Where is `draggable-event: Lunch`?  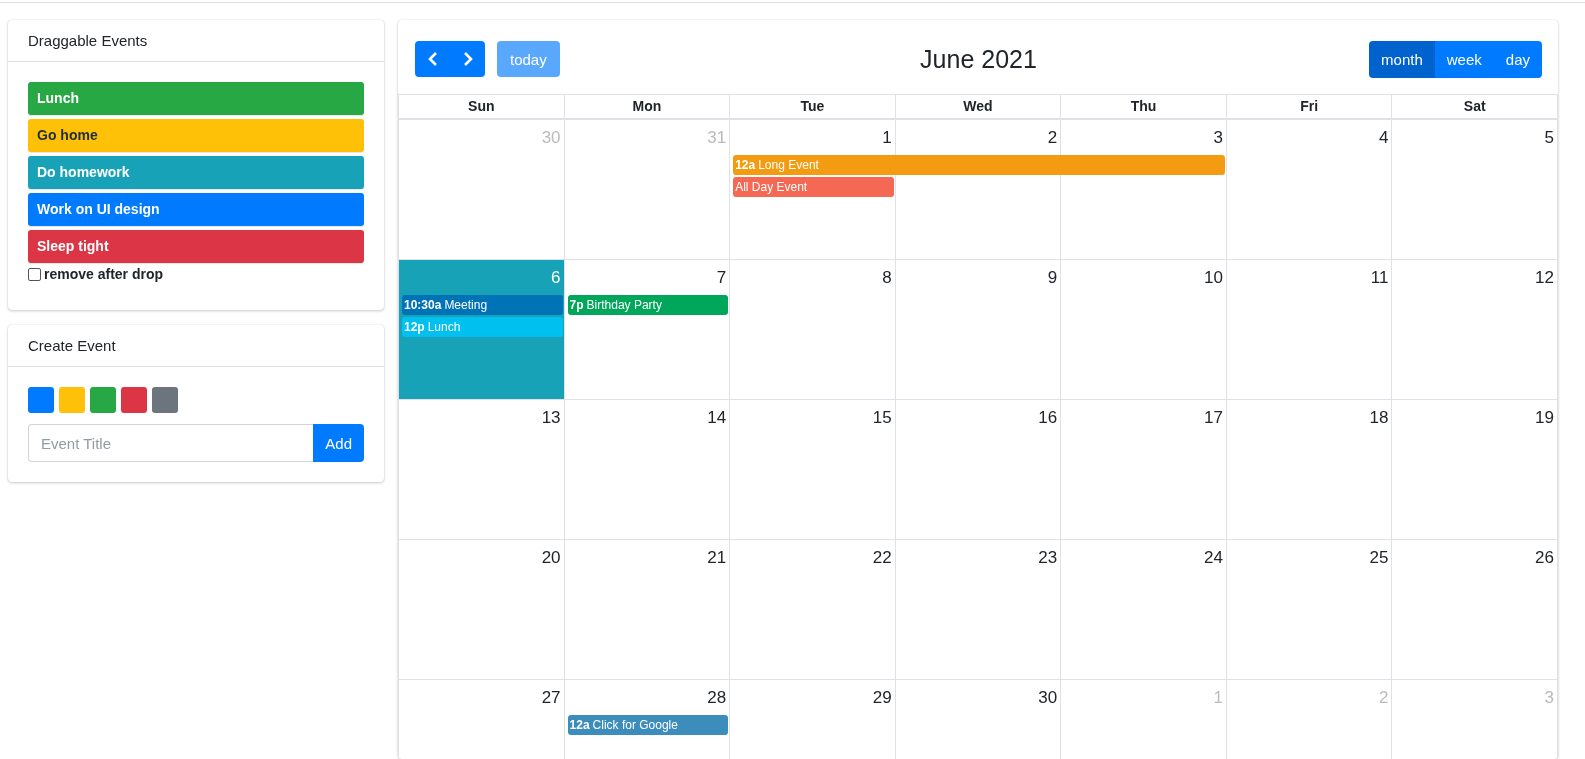 draggable-event: Lunch is located at coordinates (196, 98).